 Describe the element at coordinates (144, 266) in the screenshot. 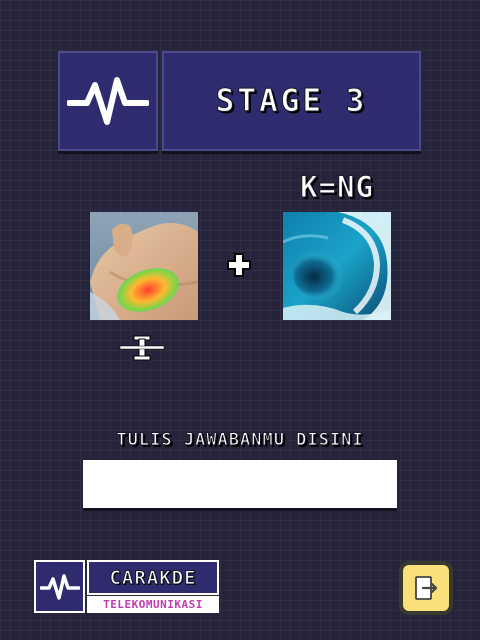

I see `clue-image-hand` at that location.